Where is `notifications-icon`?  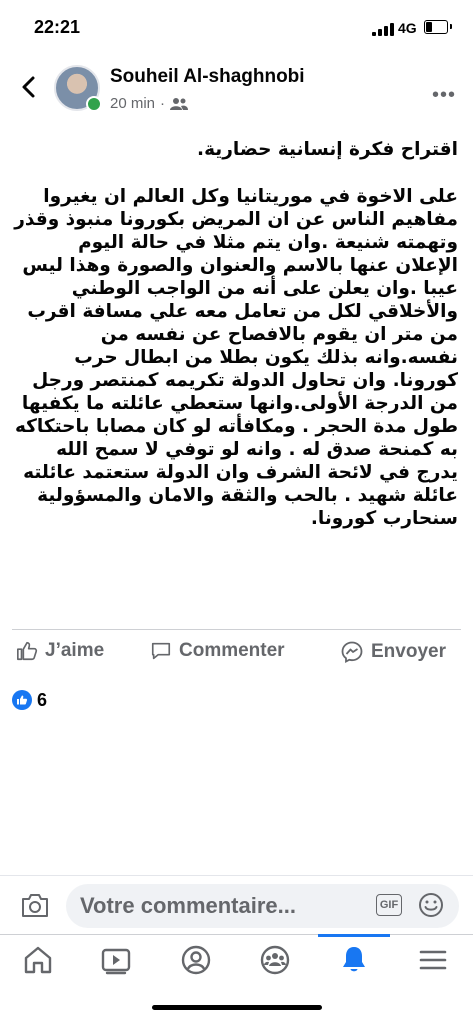
notifications-icon is located at coordinates (354, 959).